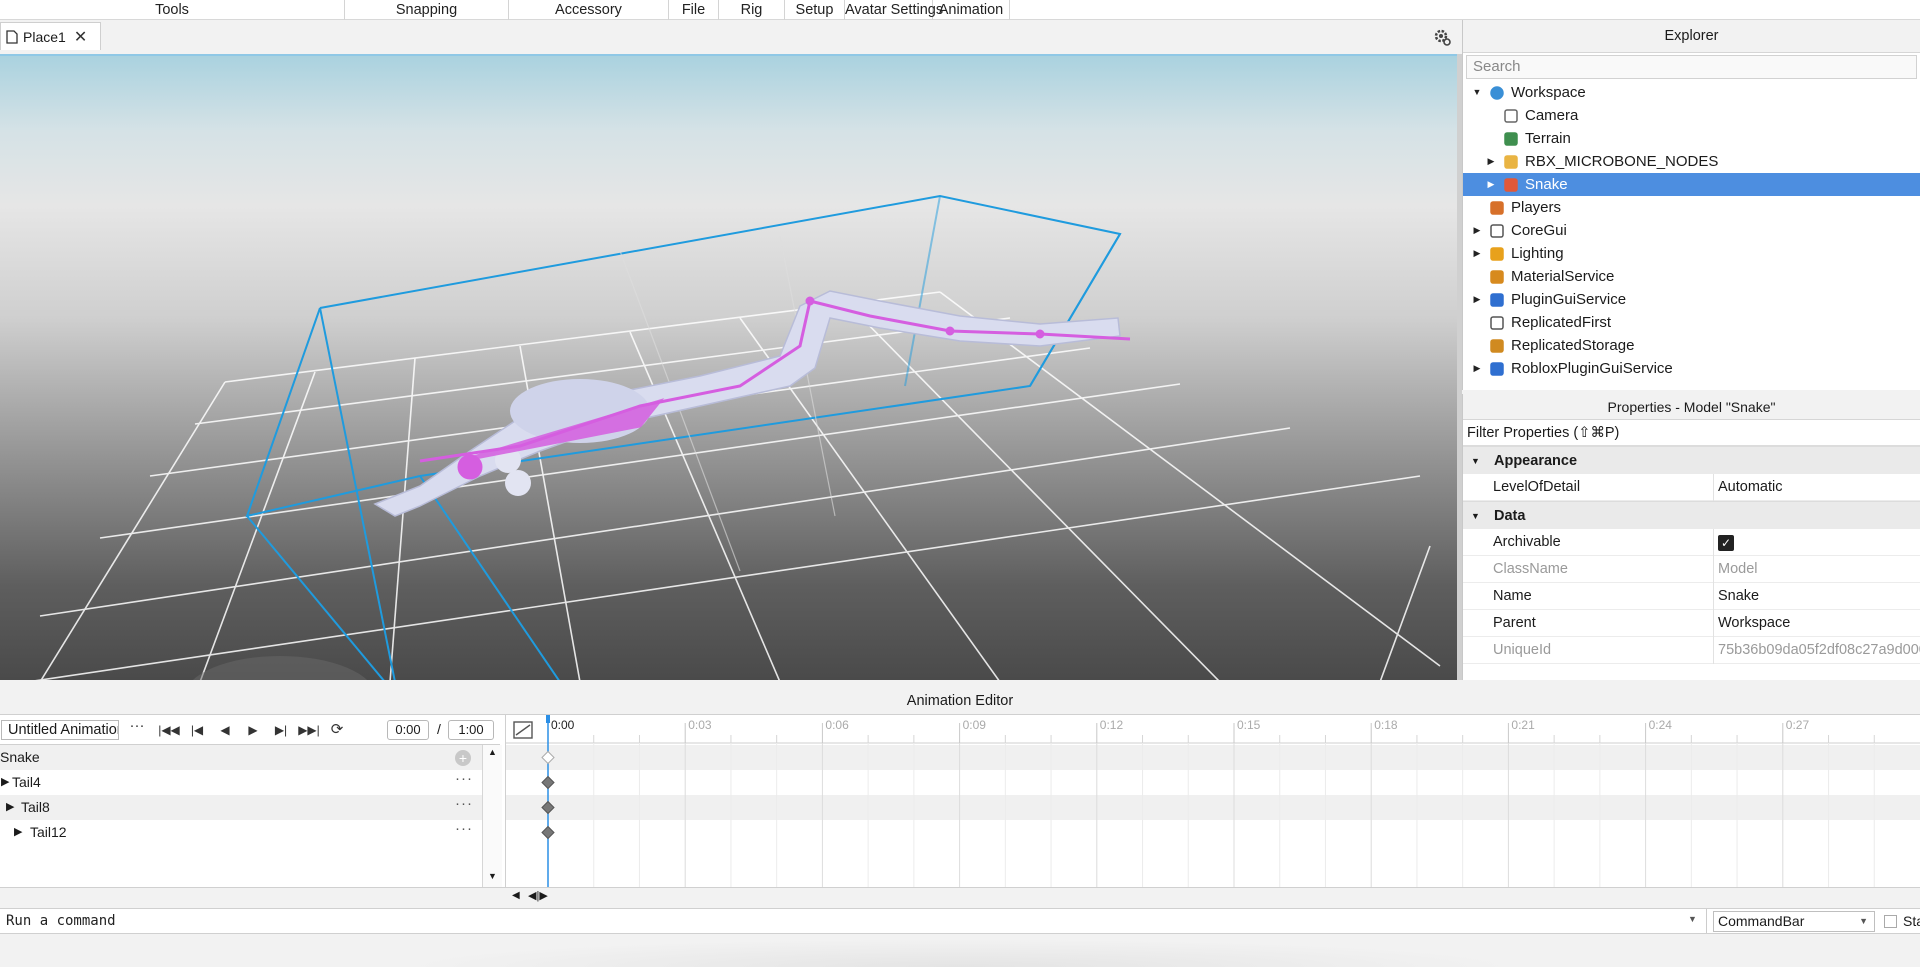 This screenshot has height=967, width=1920. I want to click on current-time-input: 0:00, so click(408, 730).